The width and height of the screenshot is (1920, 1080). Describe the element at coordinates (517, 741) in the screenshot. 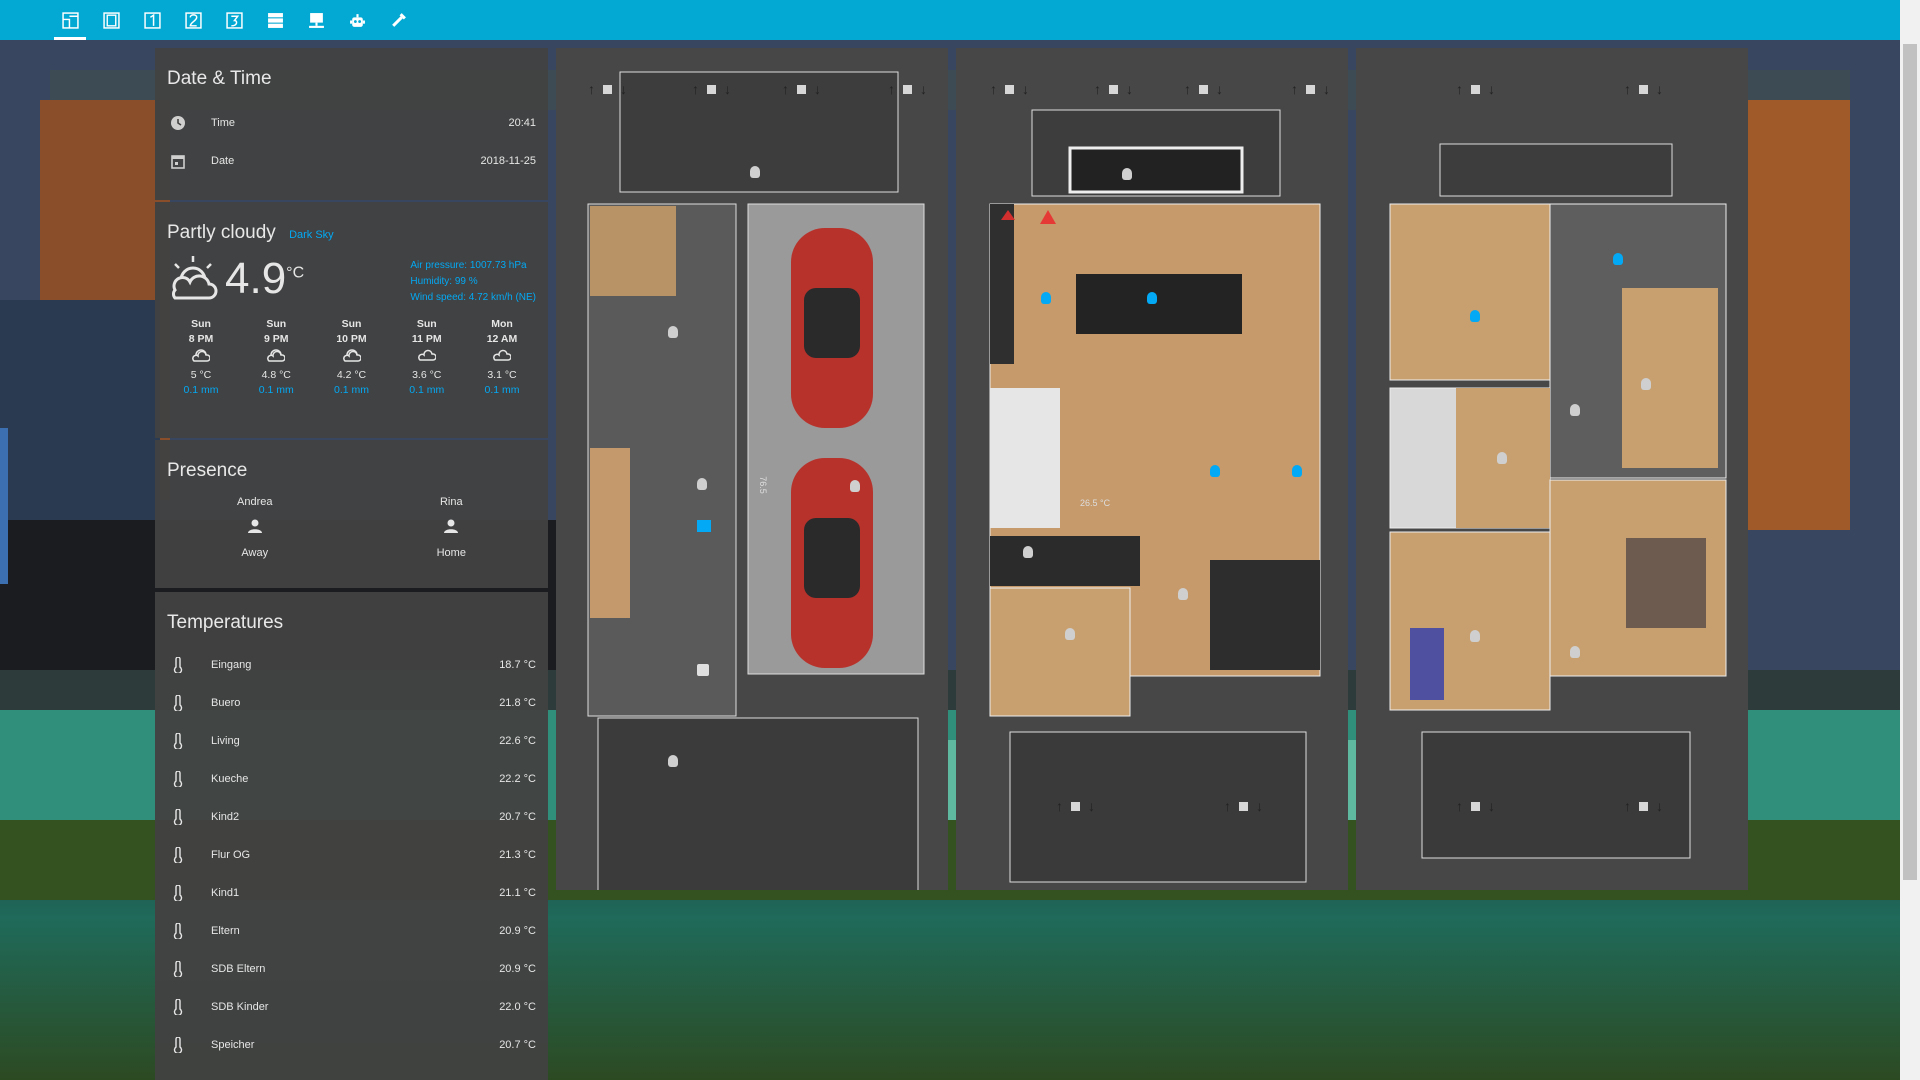

I see `sensor-value: 22.6 °C` at that location.